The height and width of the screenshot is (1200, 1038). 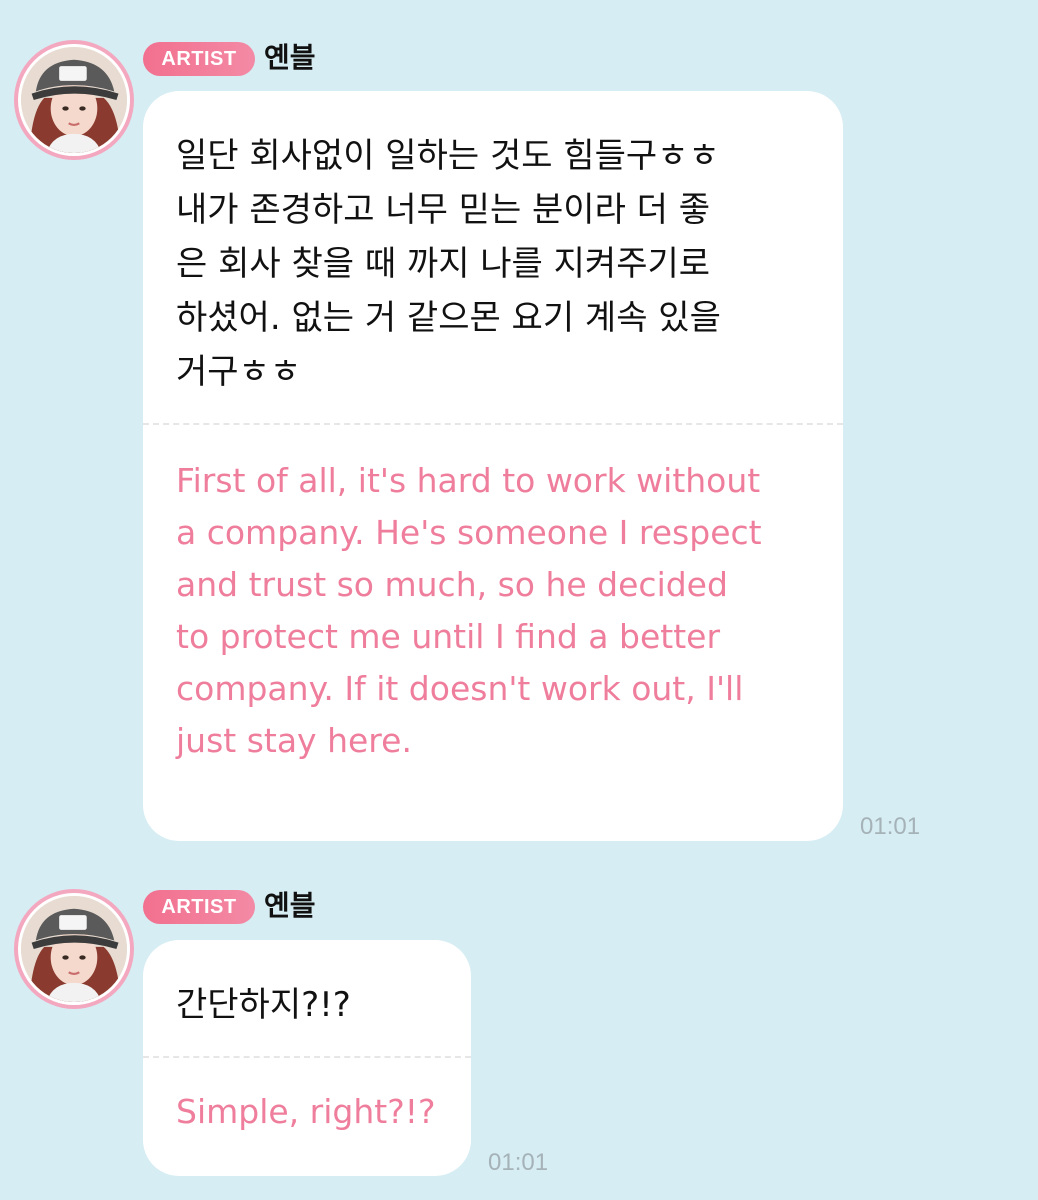 What do you see at coordinates (306, 1111) in the screenshot?
I see `translation-line: Simple, right?!?` at bounding box center [306, 1111].